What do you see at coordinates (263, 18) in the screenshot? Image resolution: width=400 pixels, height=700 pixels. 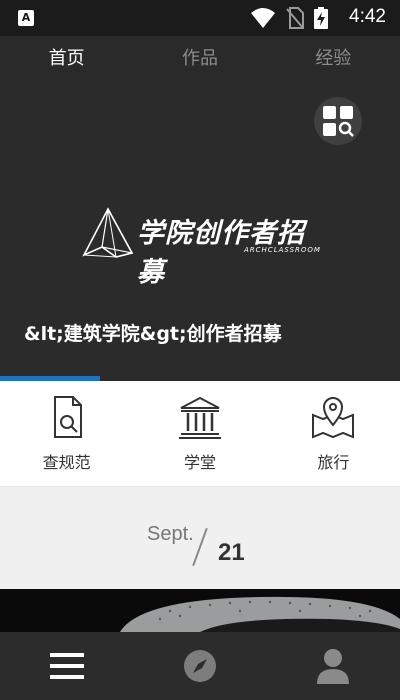 I see `wifi-icon` at bounding box center [263, 18].